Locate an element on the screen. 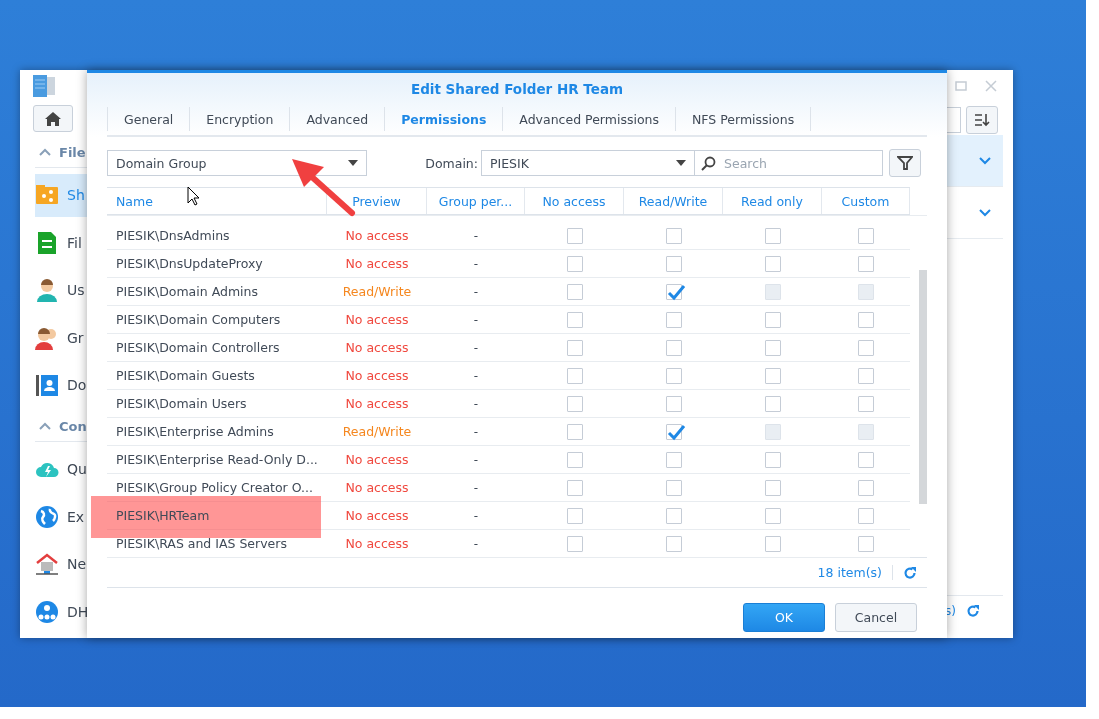 This screenshot has width=1099, height=719. maximize-icon is located at coordinates (961, 86).